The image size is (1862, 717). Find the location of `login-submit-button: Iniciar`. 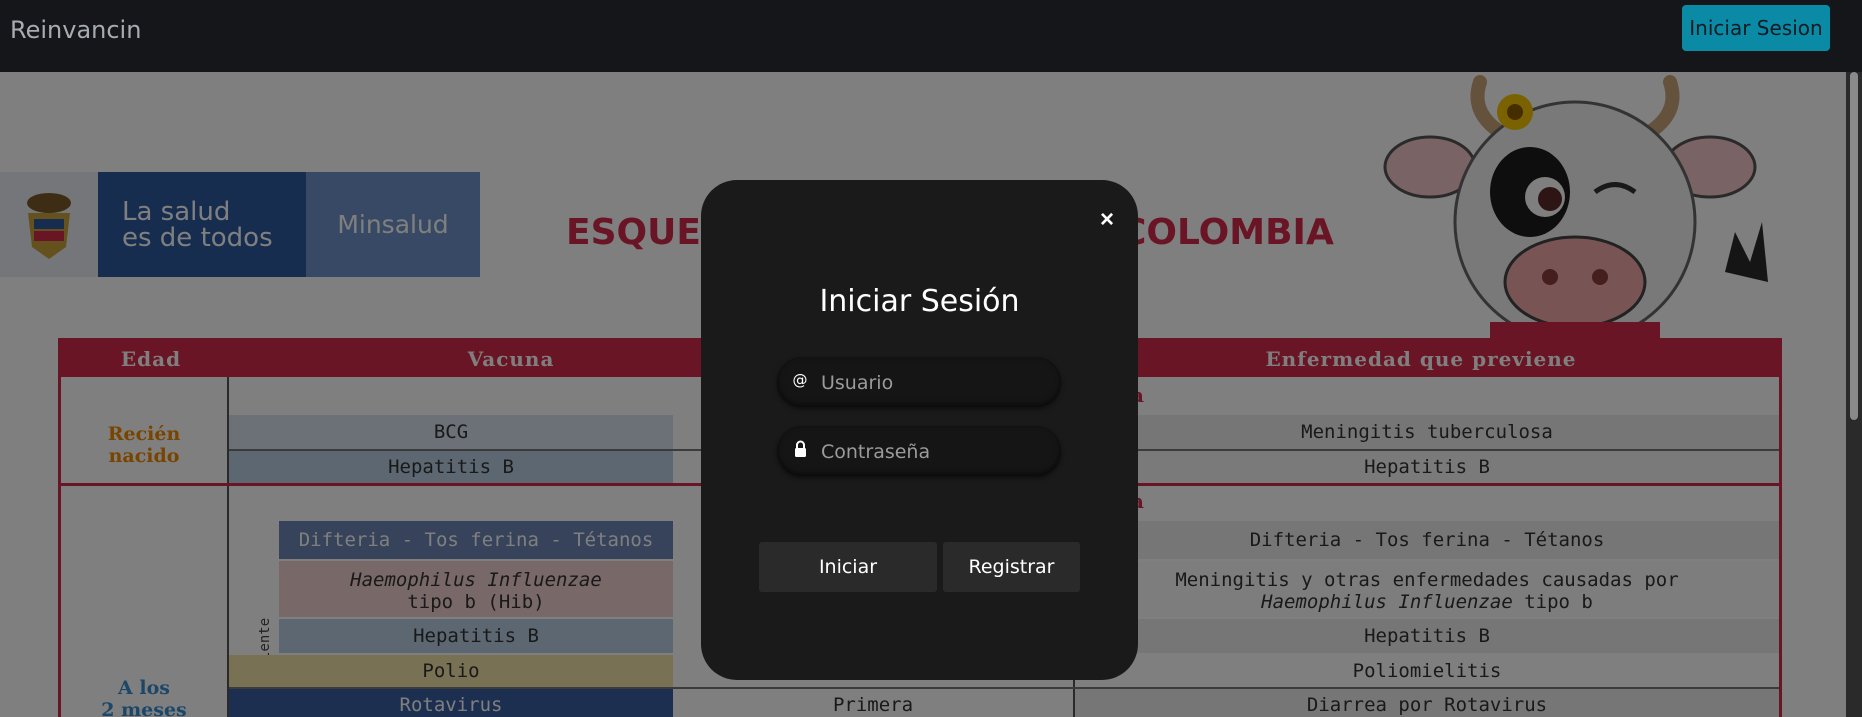

login-submit-button: Iniciar is located at coordinates (848, 567).